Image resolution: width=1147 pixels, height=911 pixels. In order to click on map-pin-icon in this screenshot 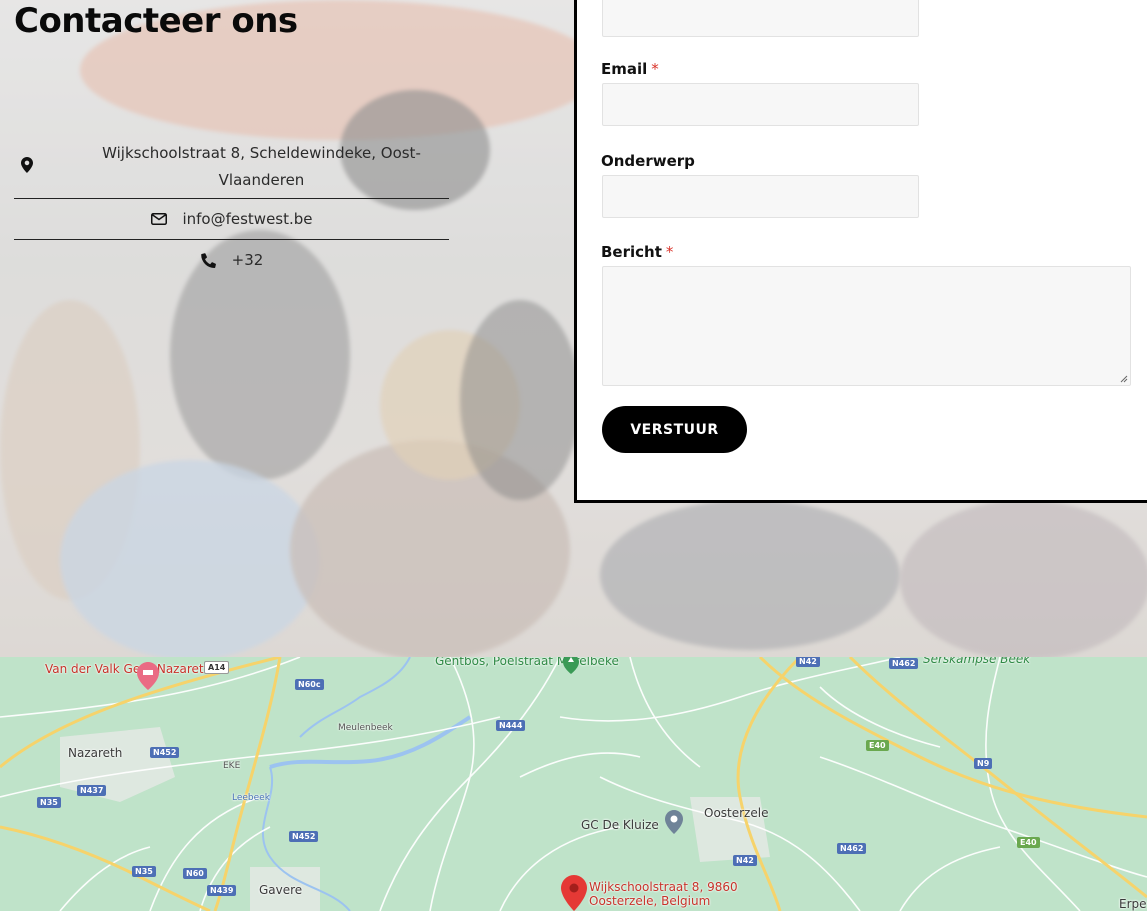, I will do `click(27, 165)`.